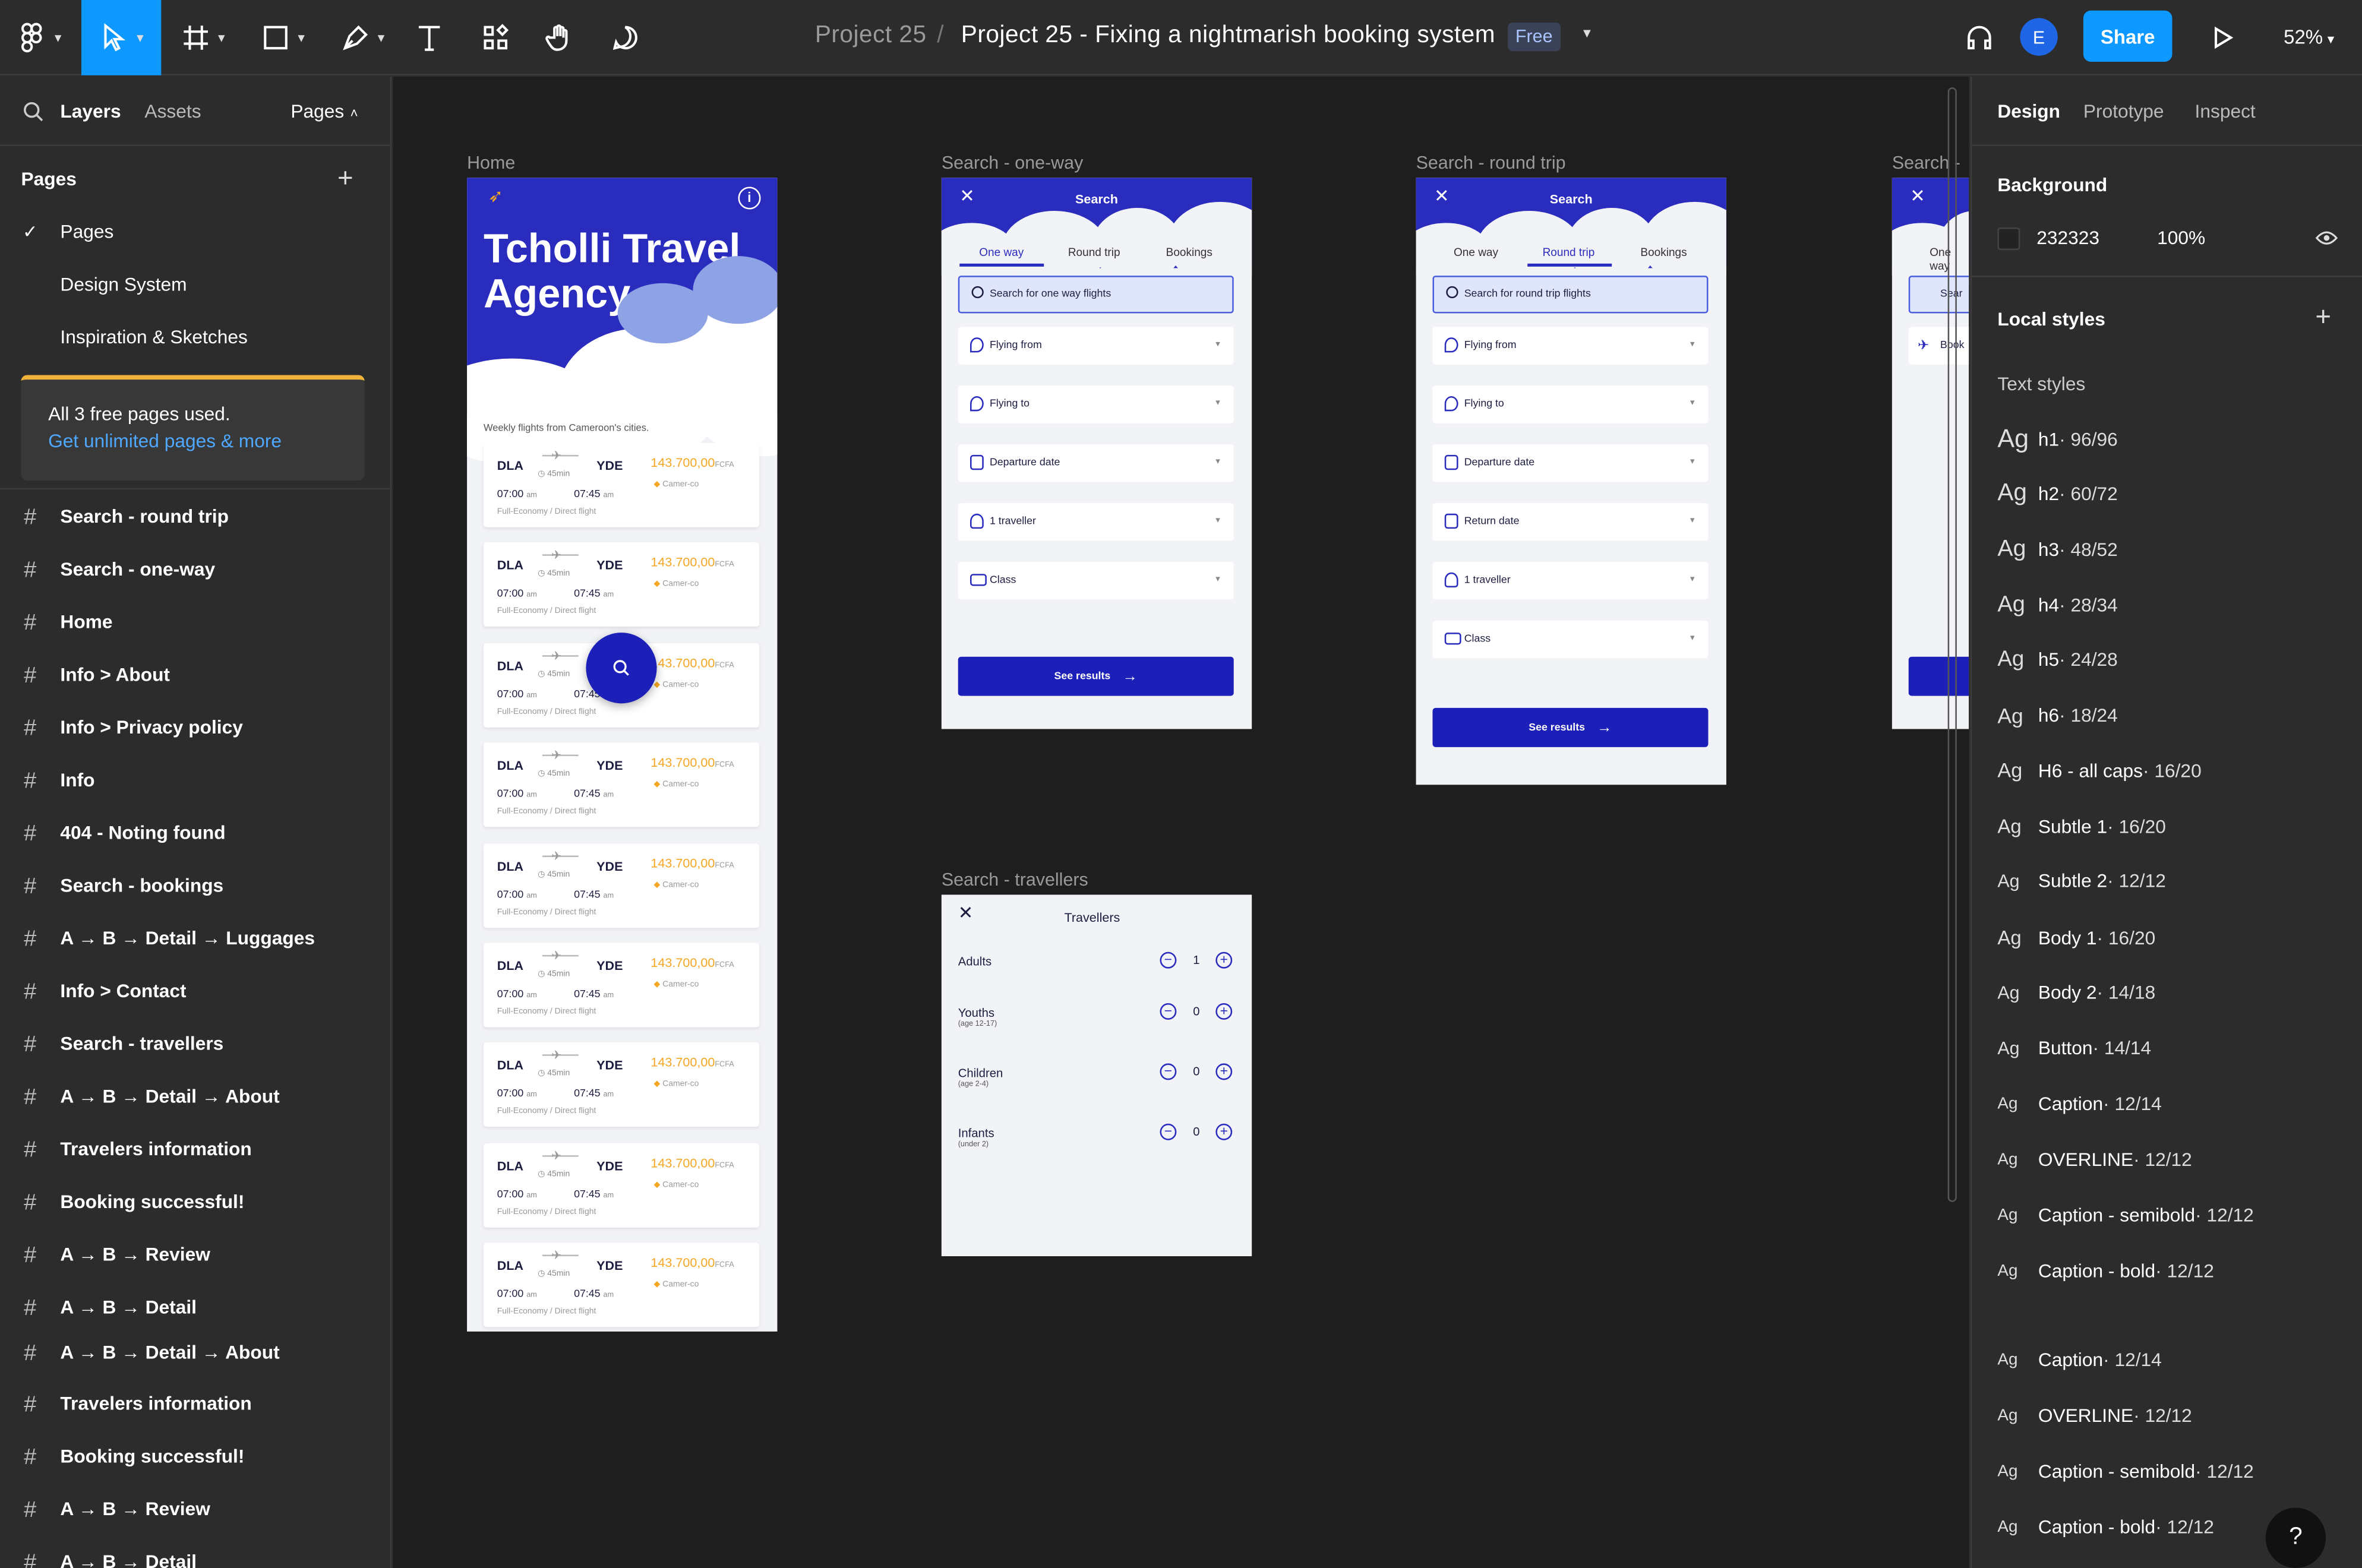 The height and width of the screenshot is (1568, 2362). I want to click on layer-item: #404 - Noting found, so click(195, 834).